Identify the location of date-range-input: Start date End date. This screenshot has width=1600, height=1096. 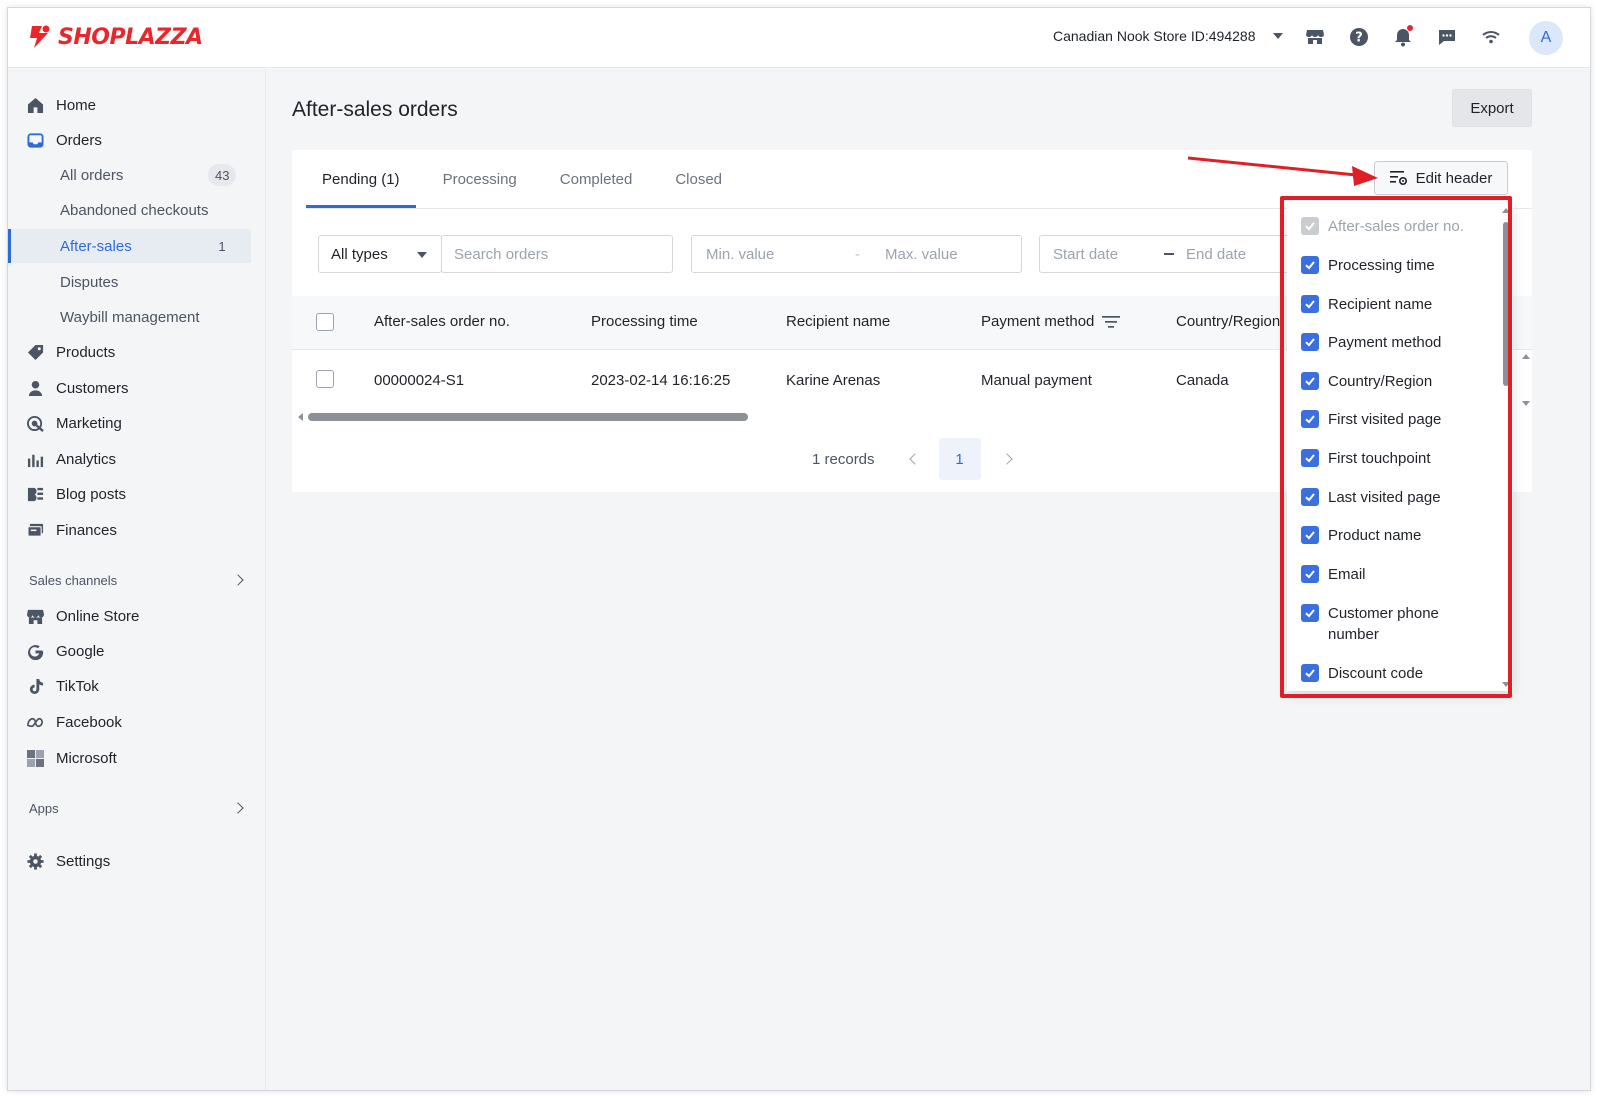
(1164, 254).